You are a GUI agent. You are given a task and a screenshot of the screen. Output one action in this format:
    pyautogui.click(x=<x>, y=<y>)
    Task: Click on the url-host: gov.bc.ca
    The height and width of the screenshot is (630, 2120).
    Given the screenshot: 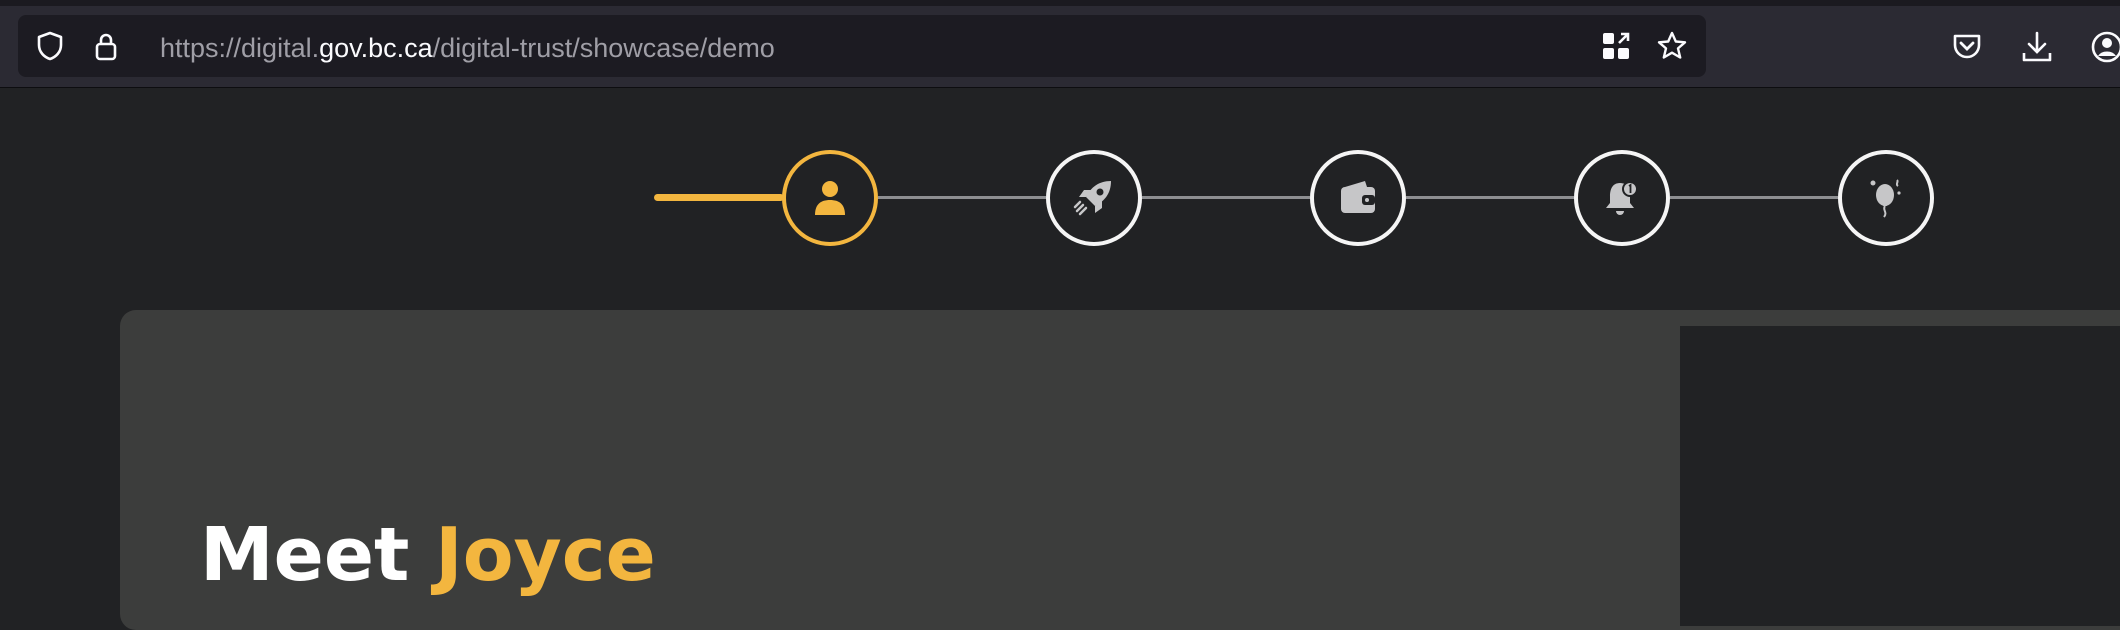 What is the action you would take?
    pyautogui.click(x=376, y=48)
    